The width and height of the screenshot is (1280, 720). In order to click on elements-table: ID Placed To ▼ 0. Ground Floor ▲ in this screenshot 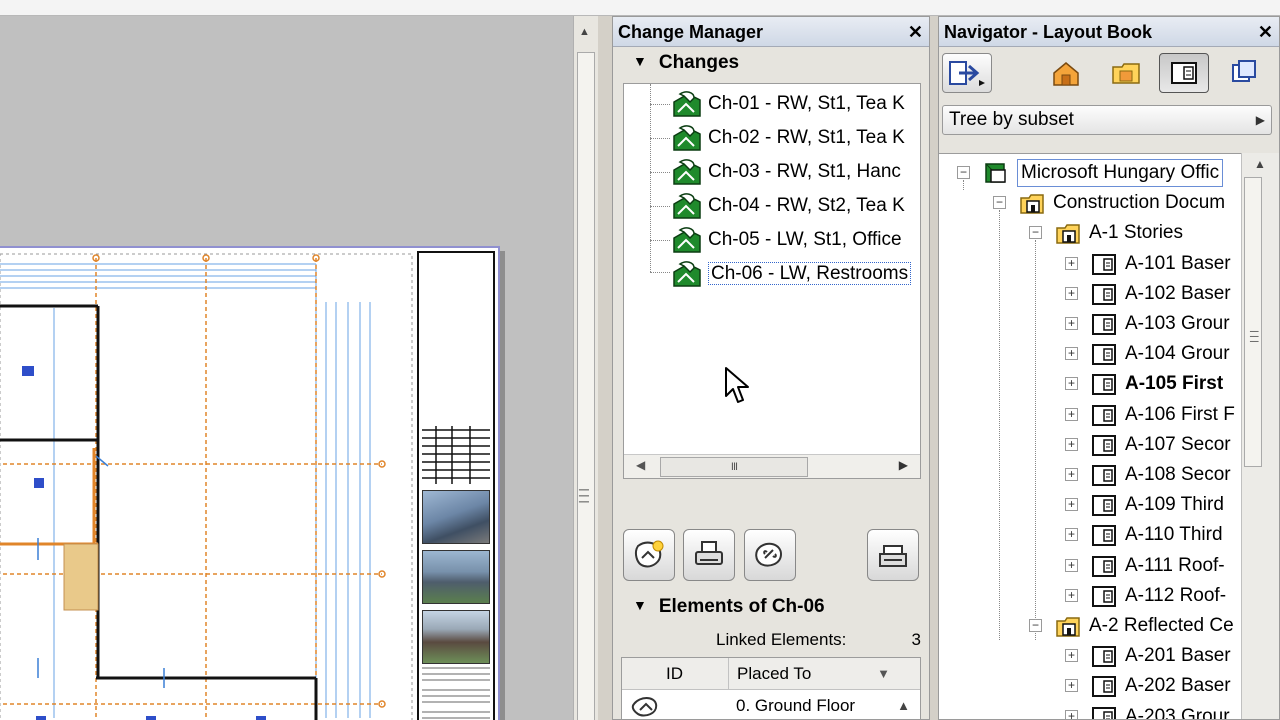, I will do `click(771, 688)`.